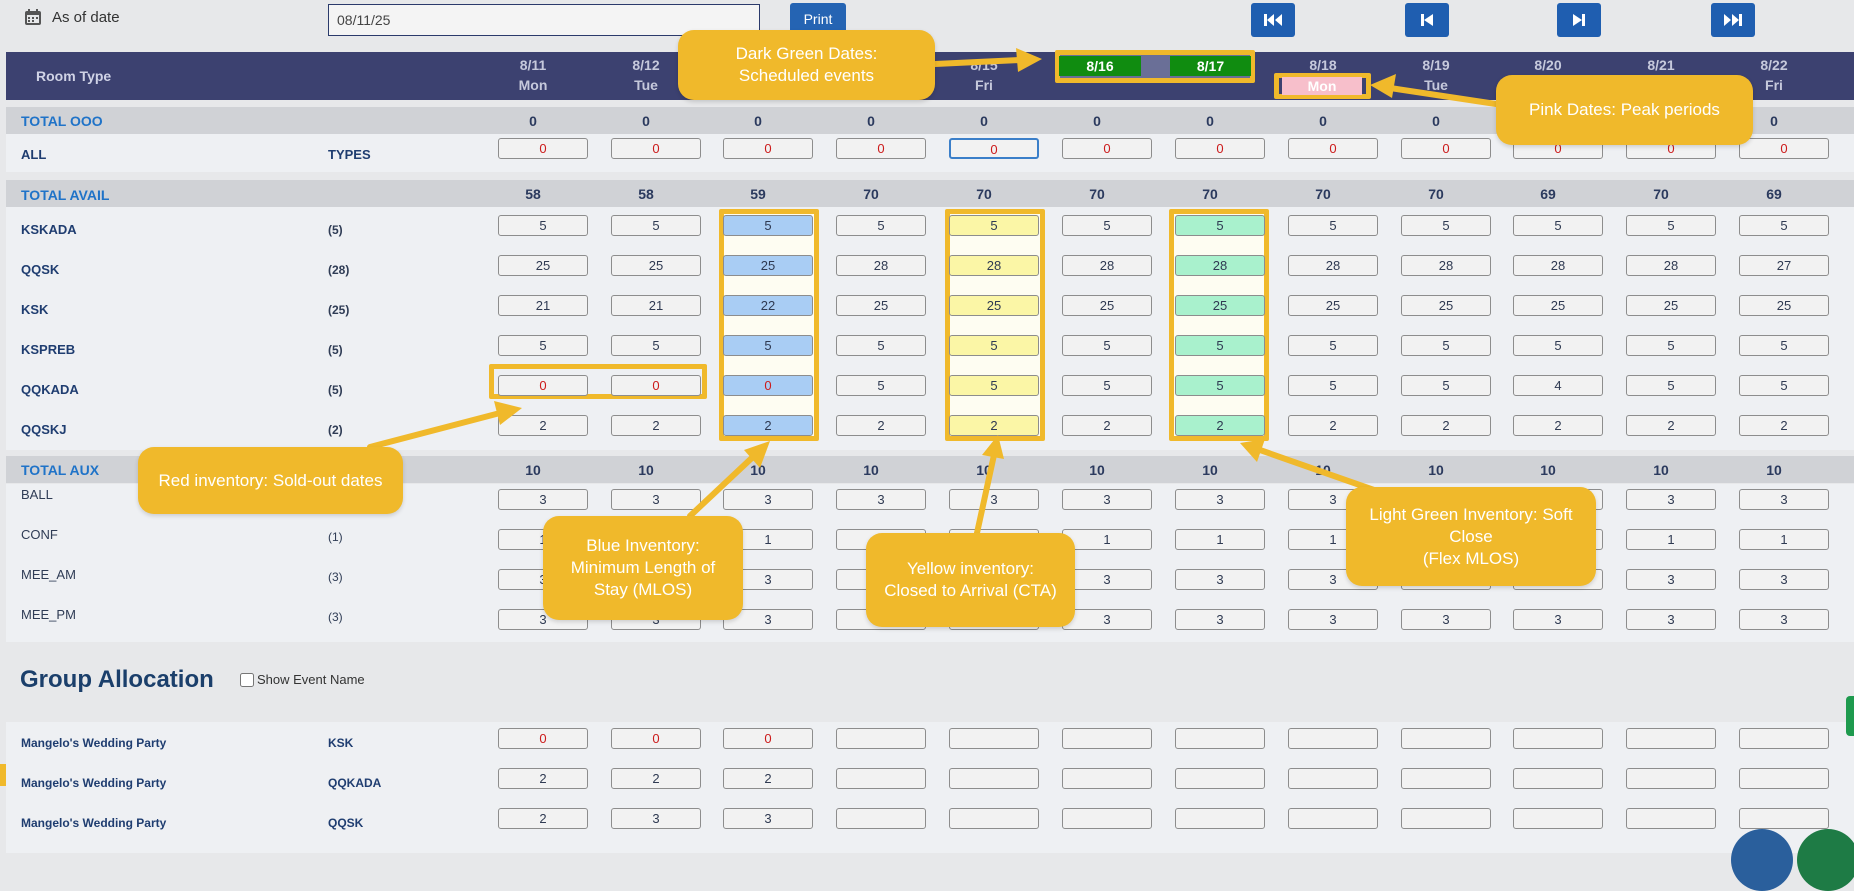  What do you see at coordinates (1471, 558) in the screenshot?
I see `soft-close-callout-line-3: (Flex MLOS)` at bounding box center [1471, 558].